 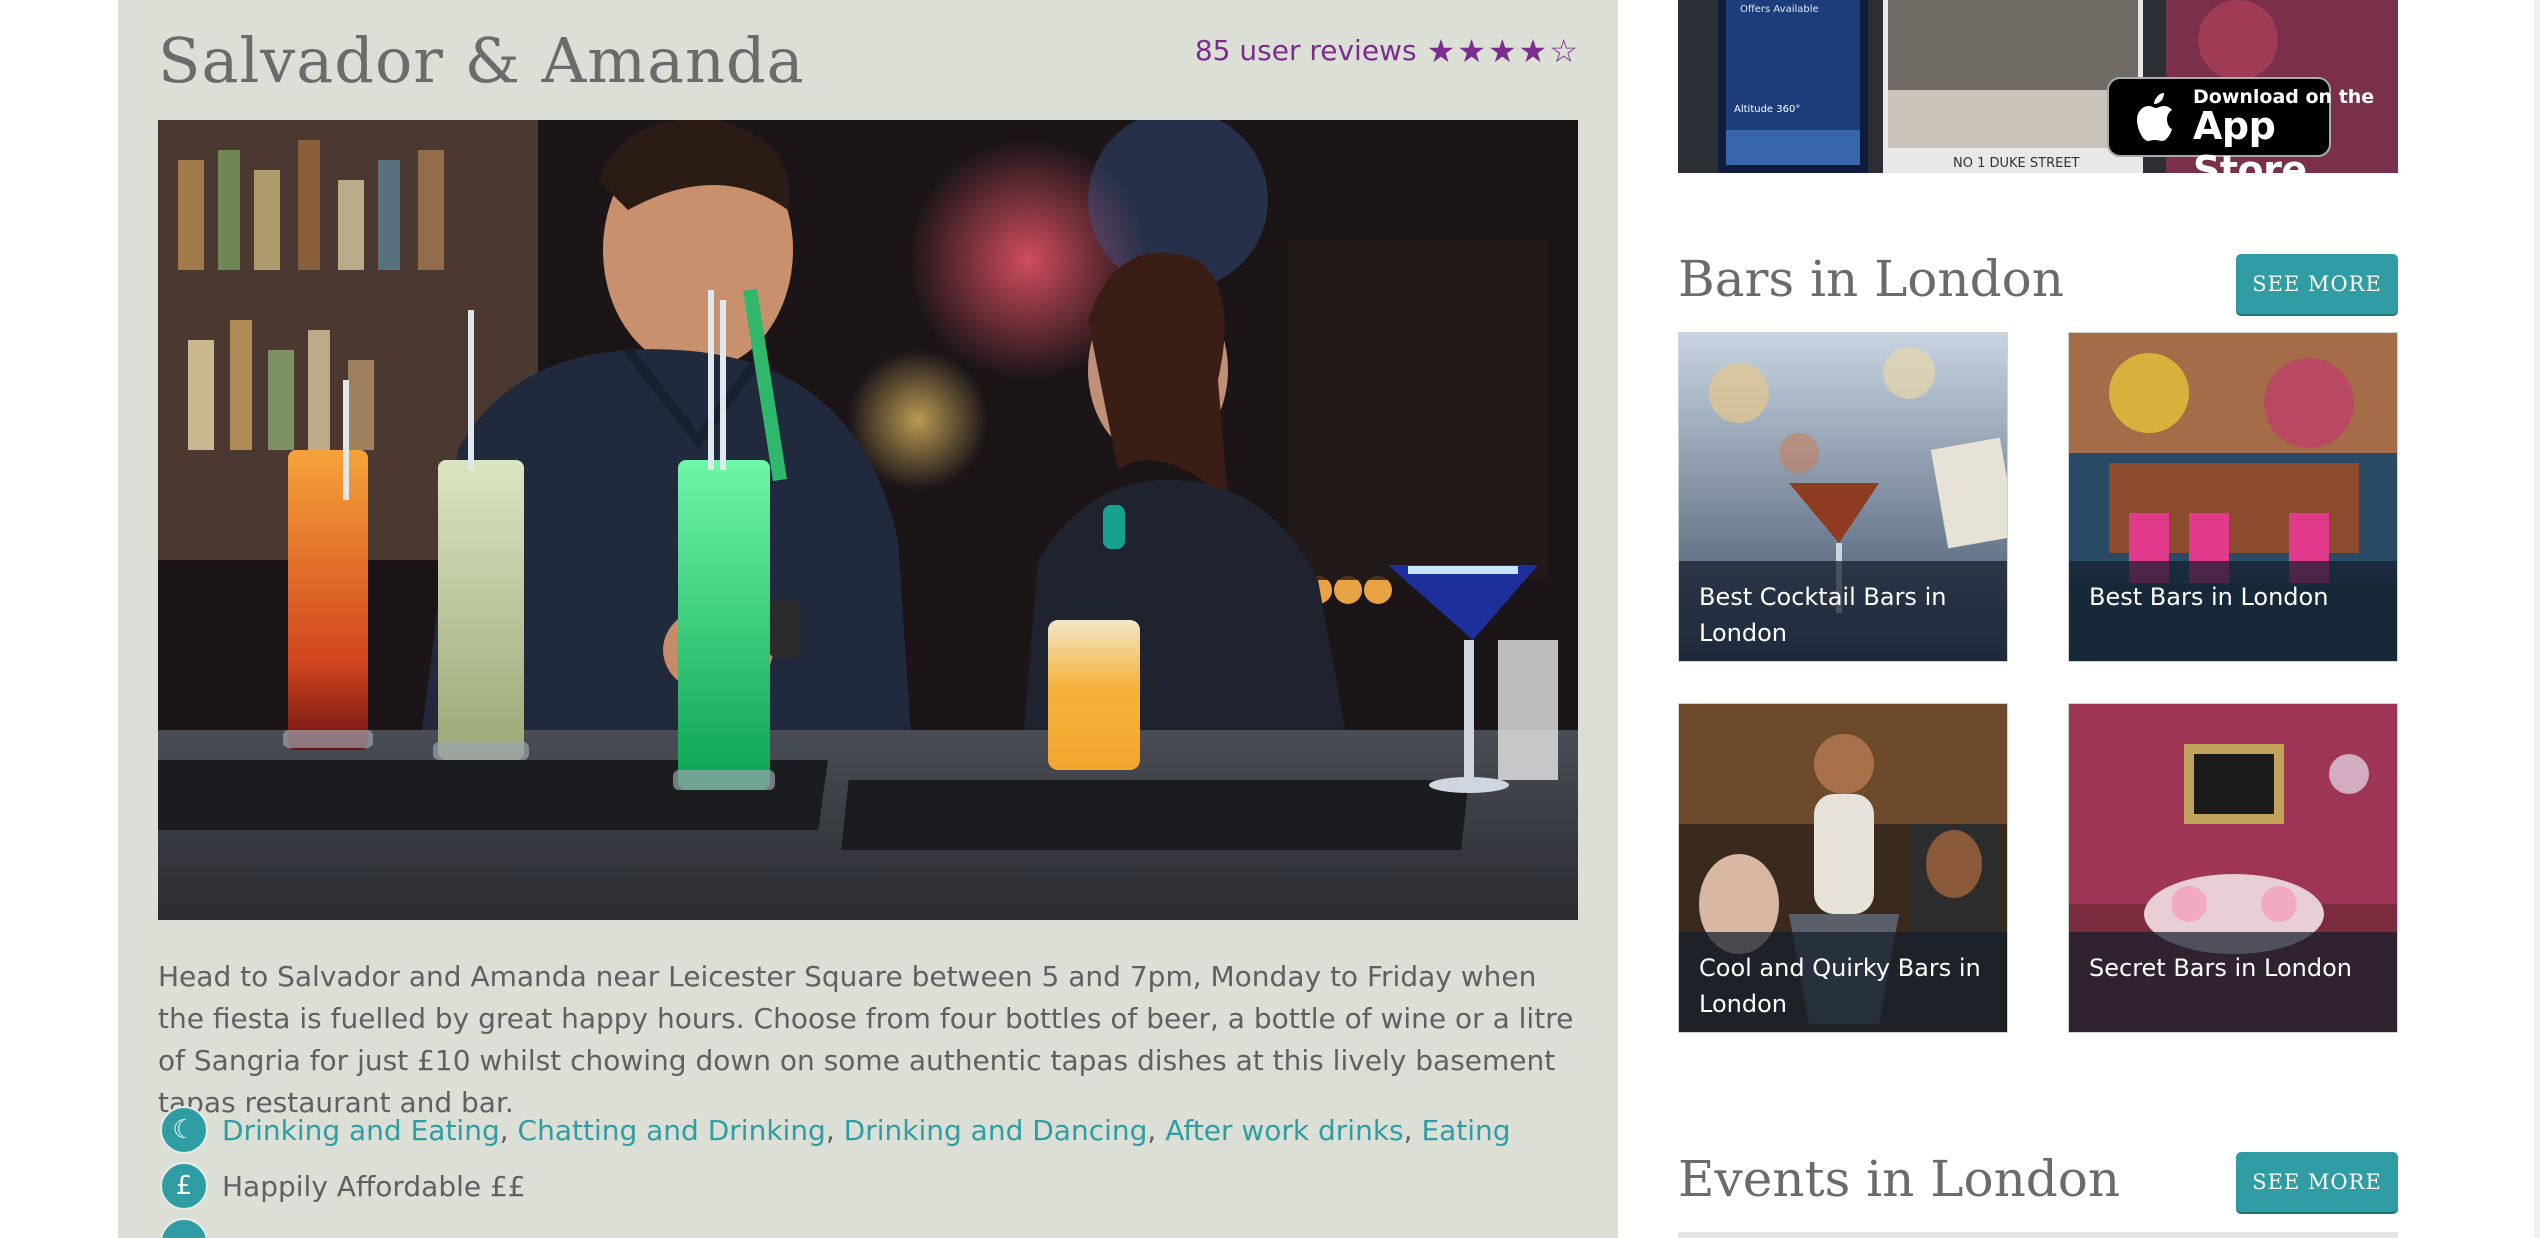 What do you see at coordinates (1843, 497) in the screenshot?
I see `tile-best-cocktail-bars: Best Cocktail Bars in London` at bounding box center [1843, 497].